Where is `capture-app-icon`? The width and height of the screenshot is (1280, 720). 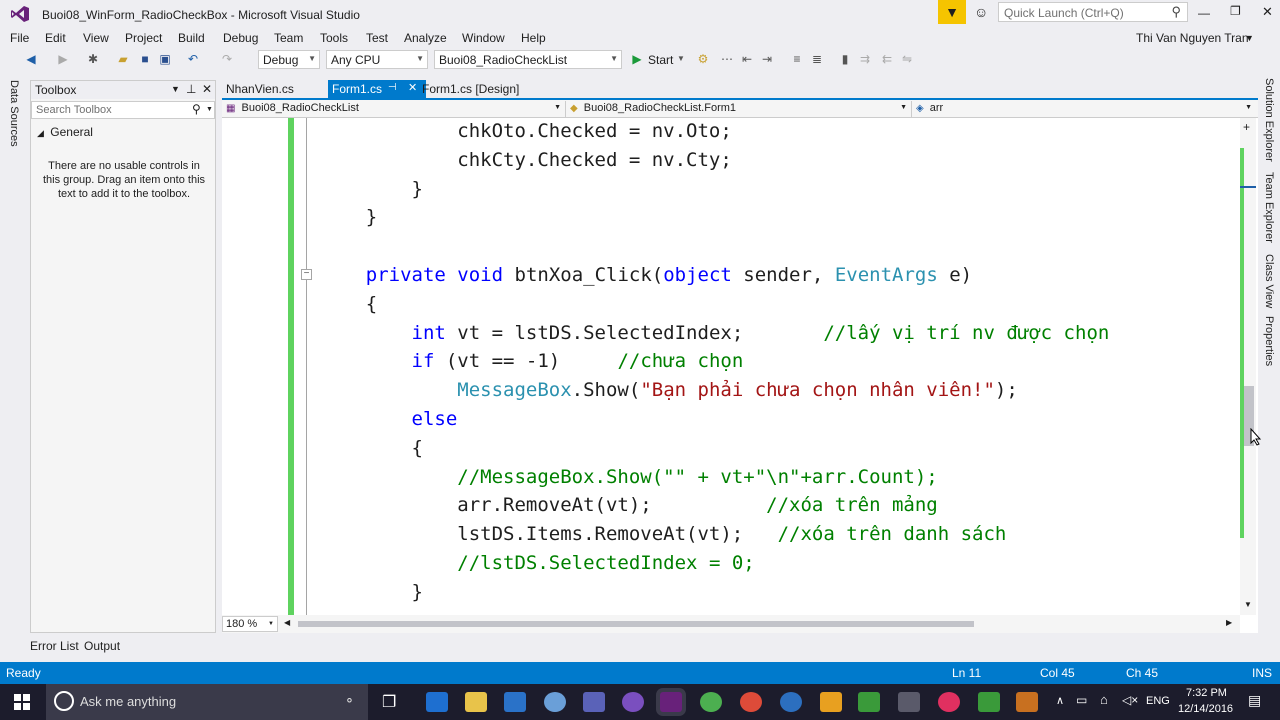
capture-app-icon is located at coordinates (989, 702).